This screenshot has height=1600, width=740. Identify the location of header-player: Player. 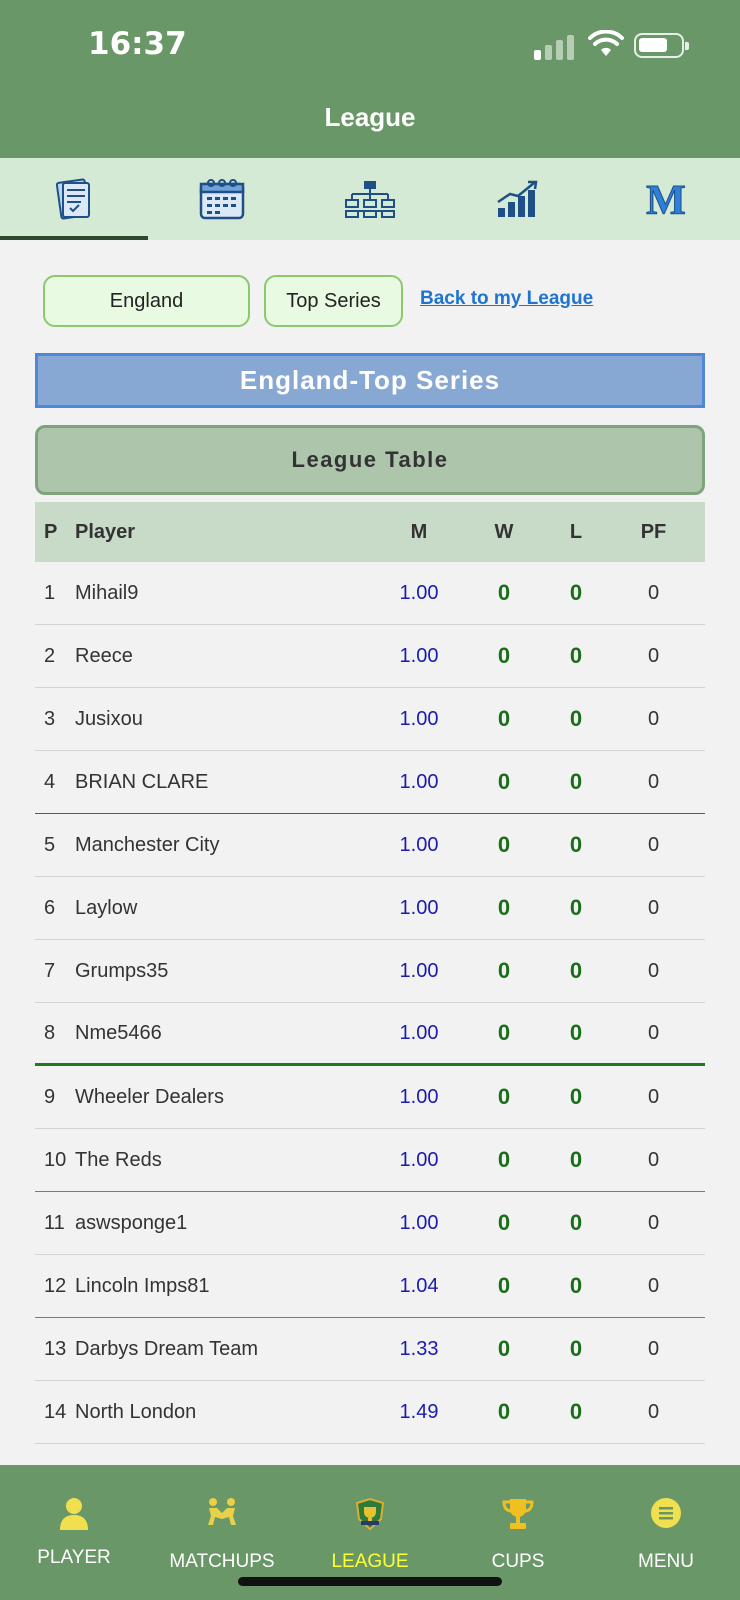
(105, 531).